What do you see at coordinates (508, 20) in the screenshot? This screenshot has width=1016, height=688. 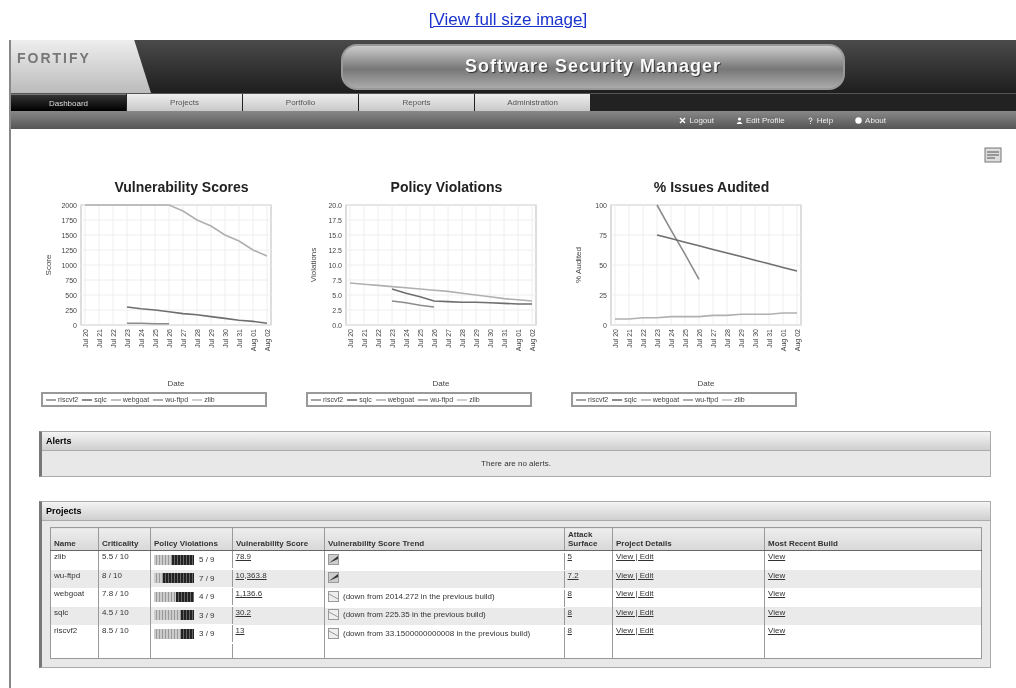 I see `view-full-size-link: [View full size image]` at bounding box center [508, 20].